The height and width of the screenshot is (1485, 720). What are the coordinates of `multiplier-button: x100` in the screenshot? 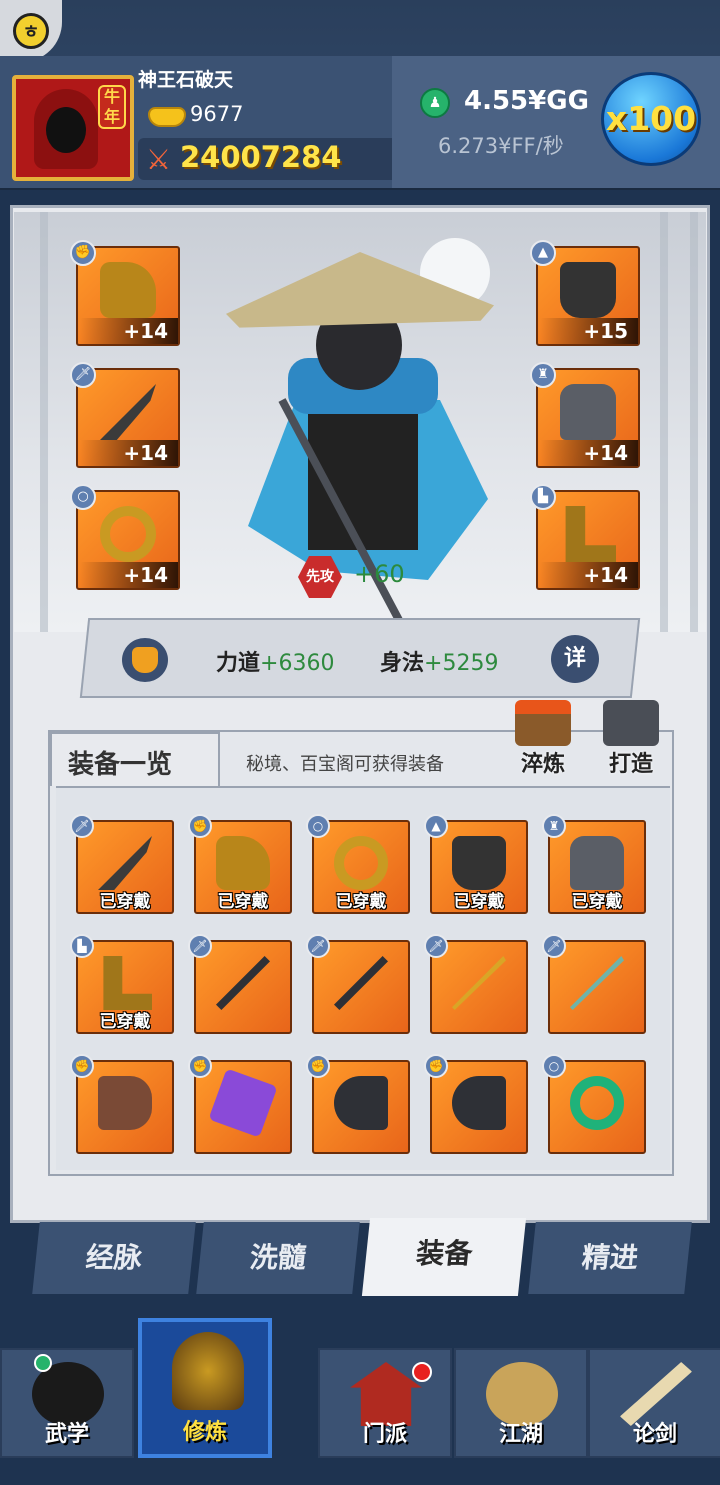 It's located at (651, 119).